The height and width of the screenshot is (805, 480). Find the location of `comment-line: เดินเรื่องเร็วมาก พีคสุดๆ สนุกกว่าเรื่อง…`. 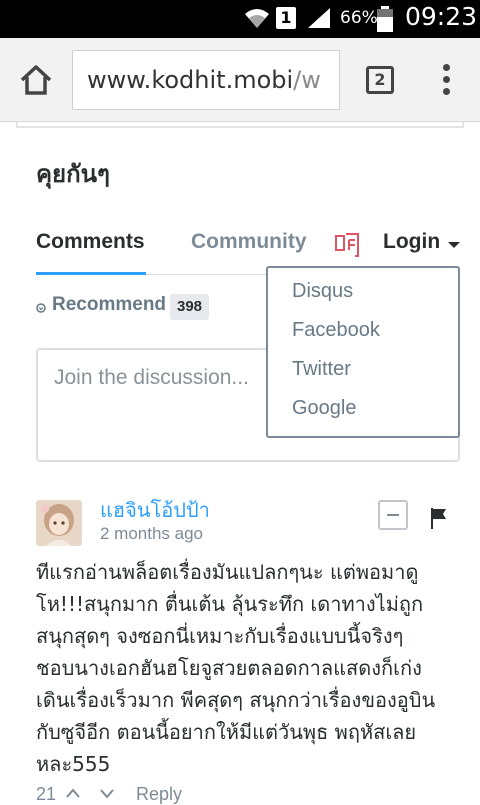

comment-line: เดินเรื่องเร็วมาก พีคสุดๆ สนุกกว่าเรื่อง… is located at coordinates (236, 700).